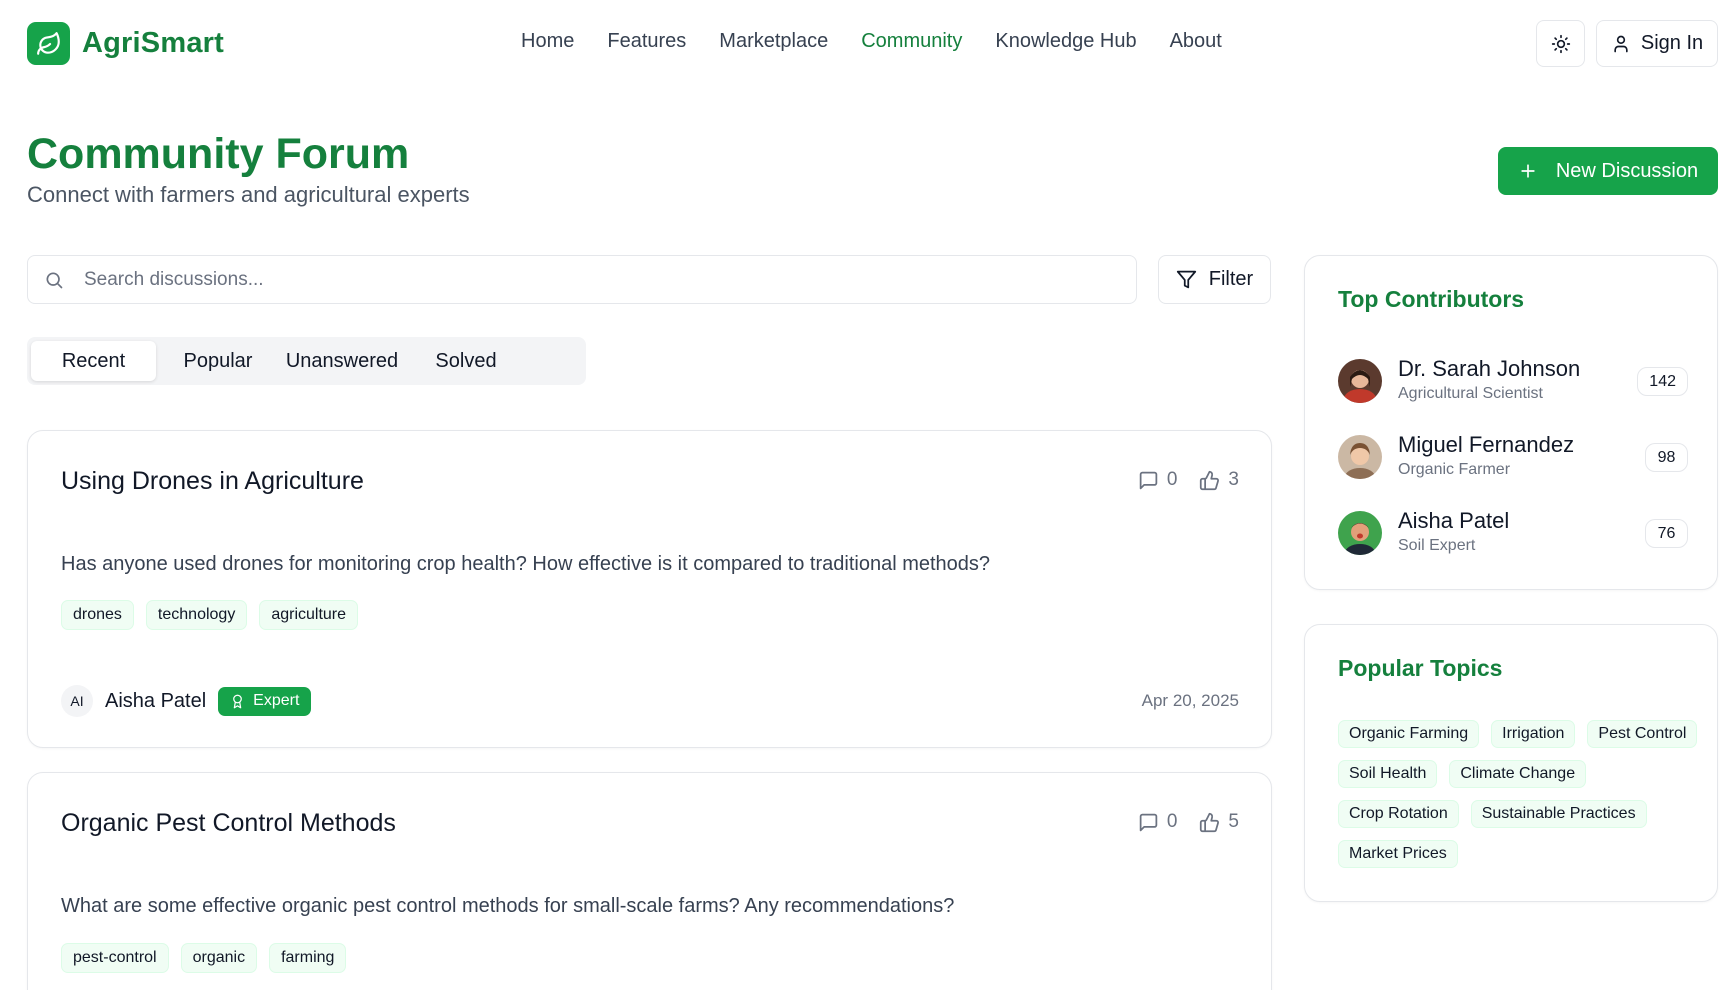  I want to click on topic-tag: Irrigation, so click(1533, 734).